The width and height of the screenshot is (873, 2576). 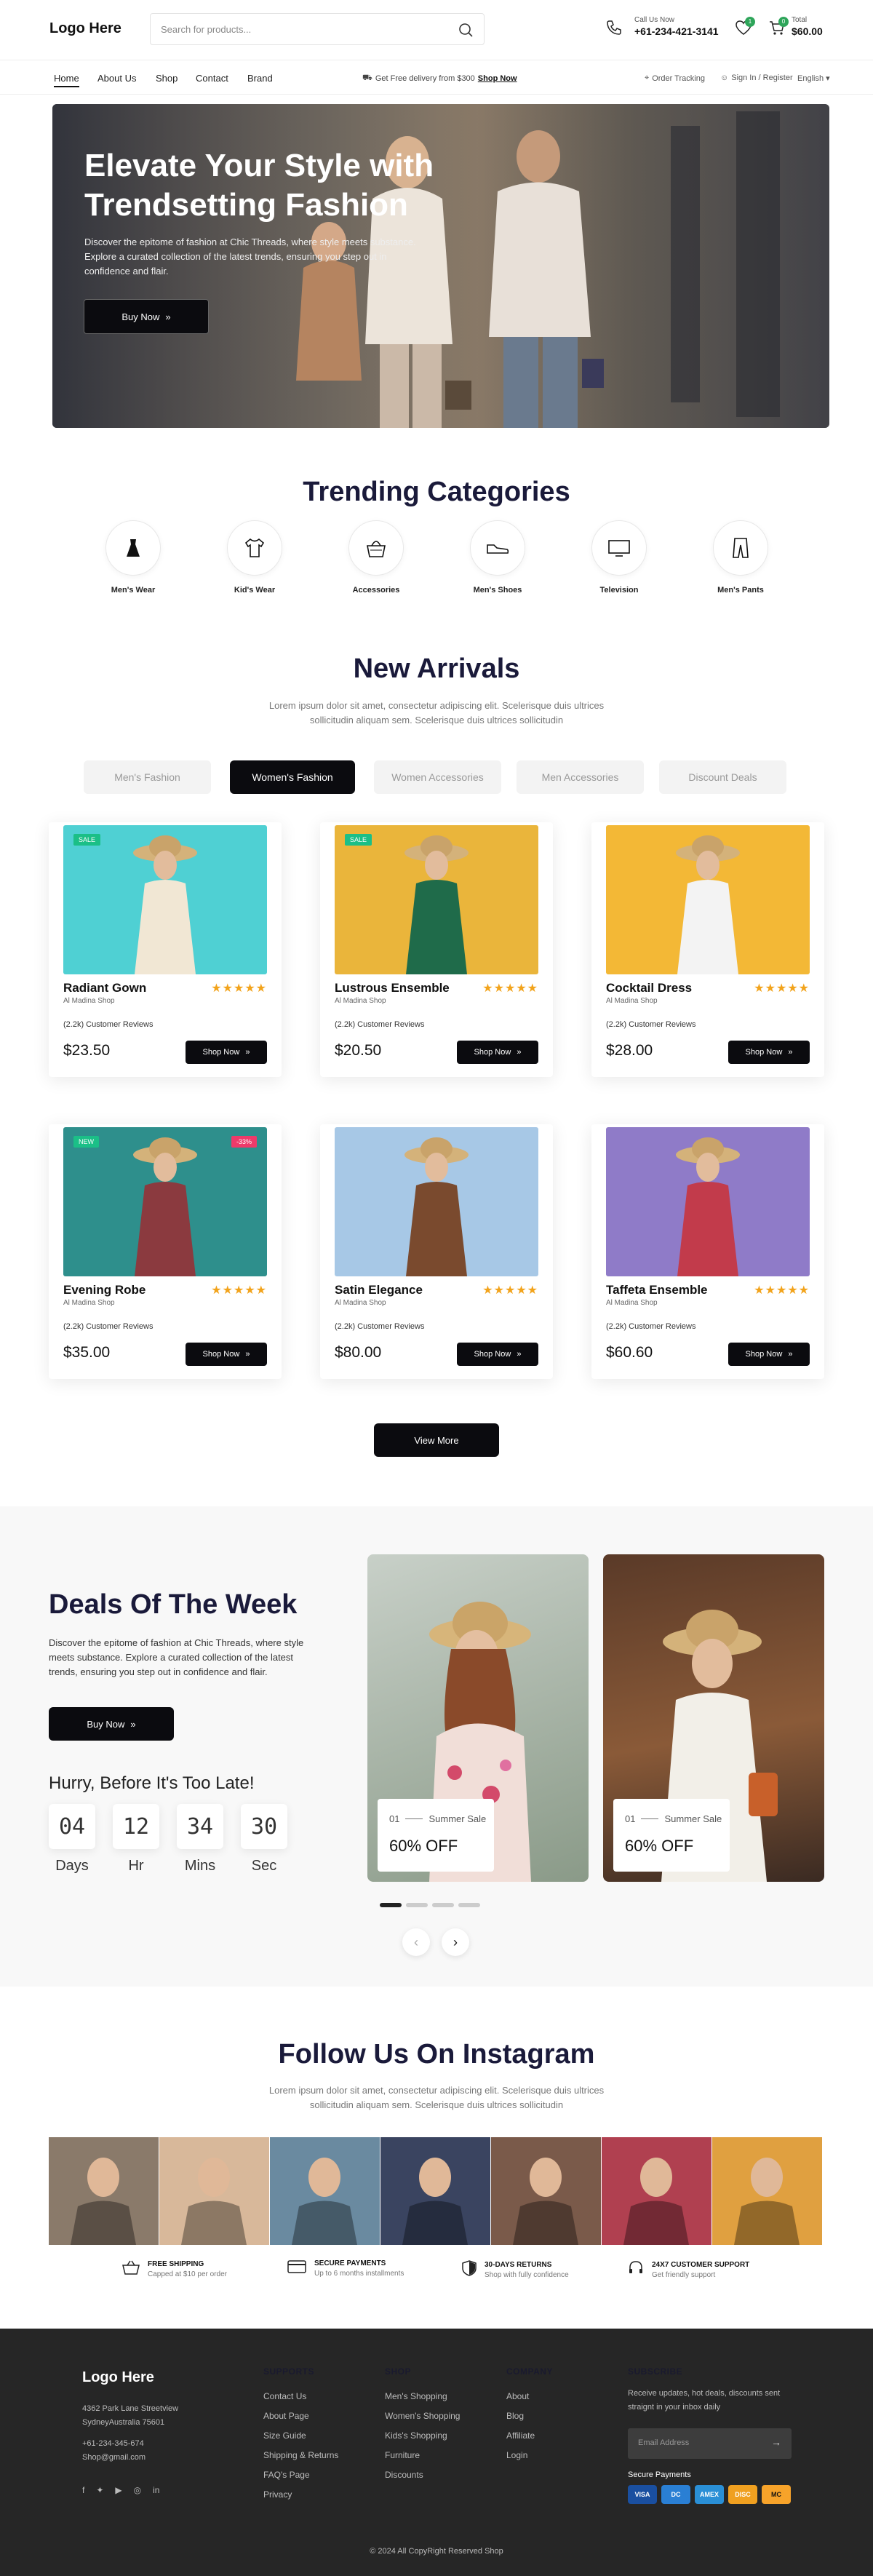 I want to click on product-name: Satin Elegance, so click(x=379, y=1290).